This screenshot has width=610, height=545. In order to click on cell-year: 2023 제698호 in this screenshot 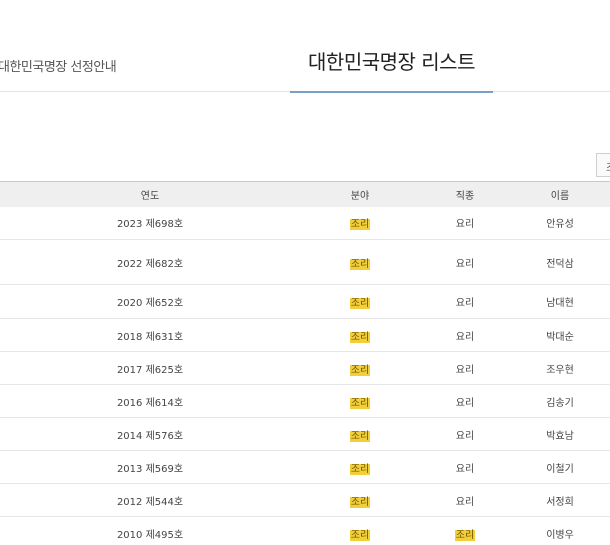, I will do `click(150, 223)`.